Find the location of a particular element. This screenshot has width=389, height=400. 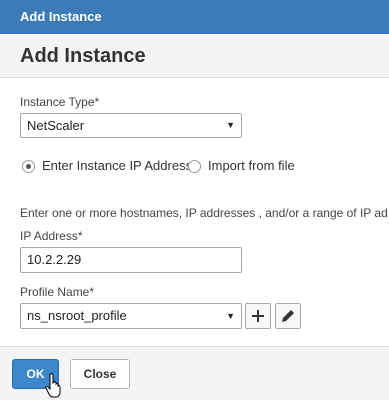

profile-name-label: Profile Name* is located at coordinates (57, 292).